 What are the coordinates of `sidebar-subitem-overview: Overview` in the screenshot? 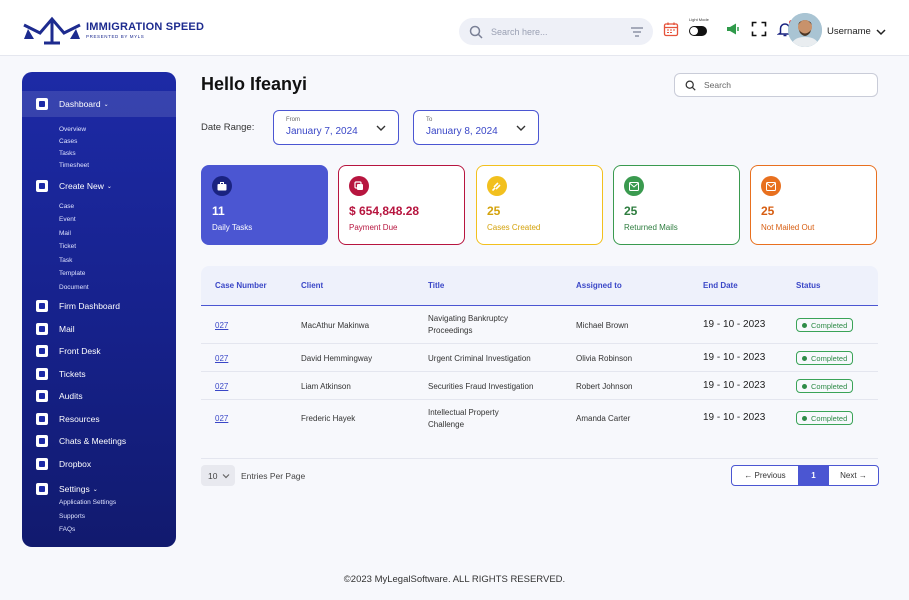 It's located at (72, 129).